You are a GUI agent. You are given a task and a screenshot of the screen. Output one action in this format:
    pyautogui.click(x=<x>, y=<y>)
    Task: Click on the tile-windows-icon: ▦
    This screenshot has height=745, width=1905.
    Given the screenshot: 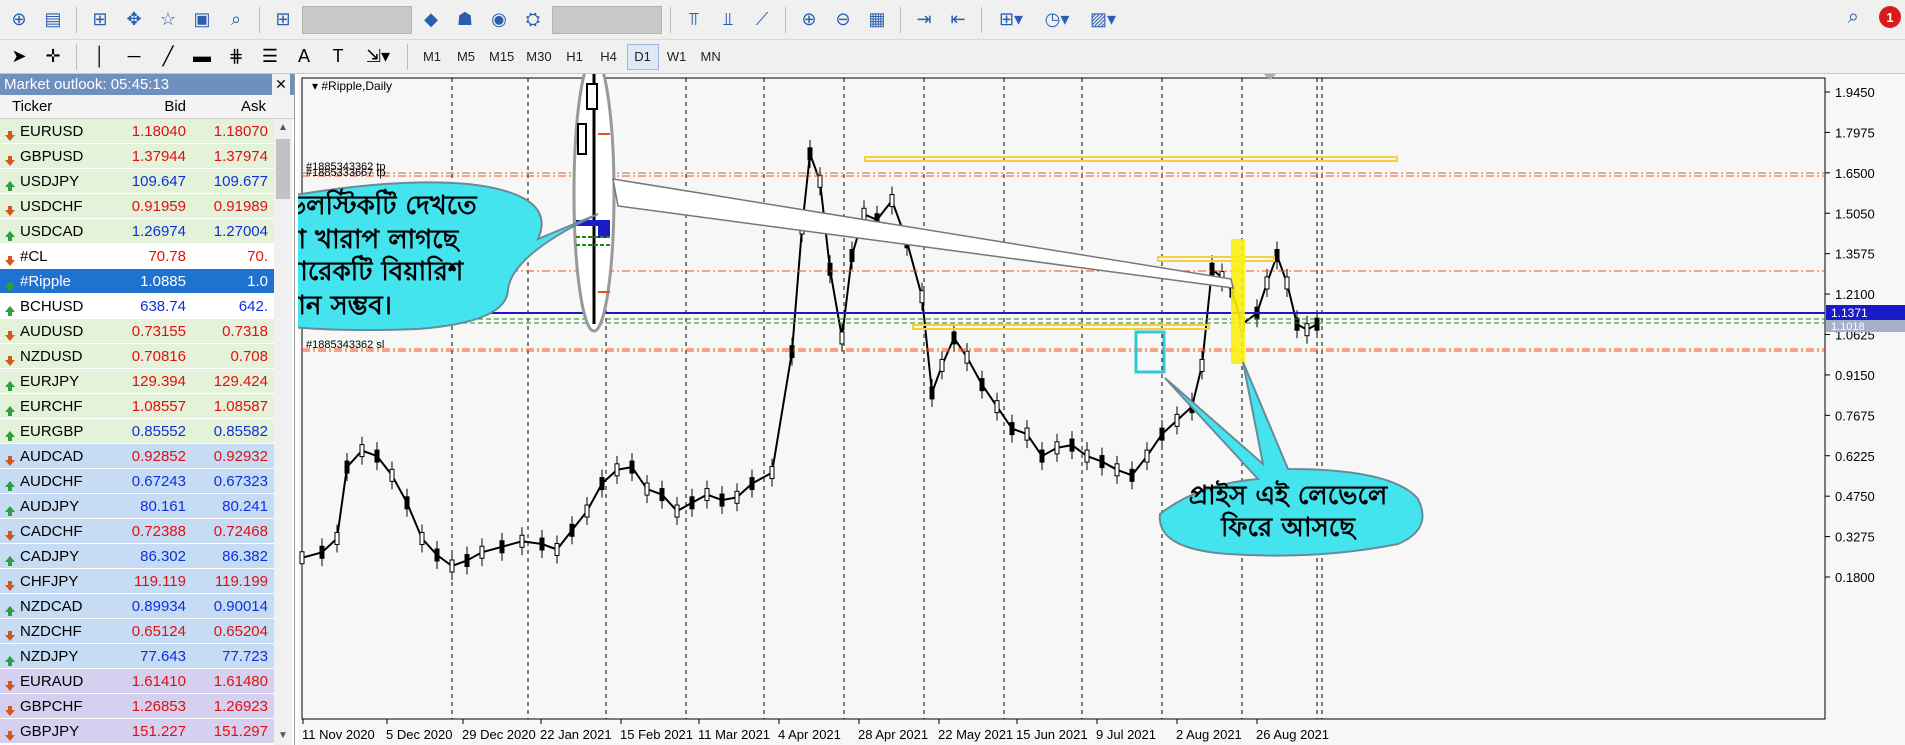 What is the action you would take?
    pyautogui.click(x=877, y=20)
    